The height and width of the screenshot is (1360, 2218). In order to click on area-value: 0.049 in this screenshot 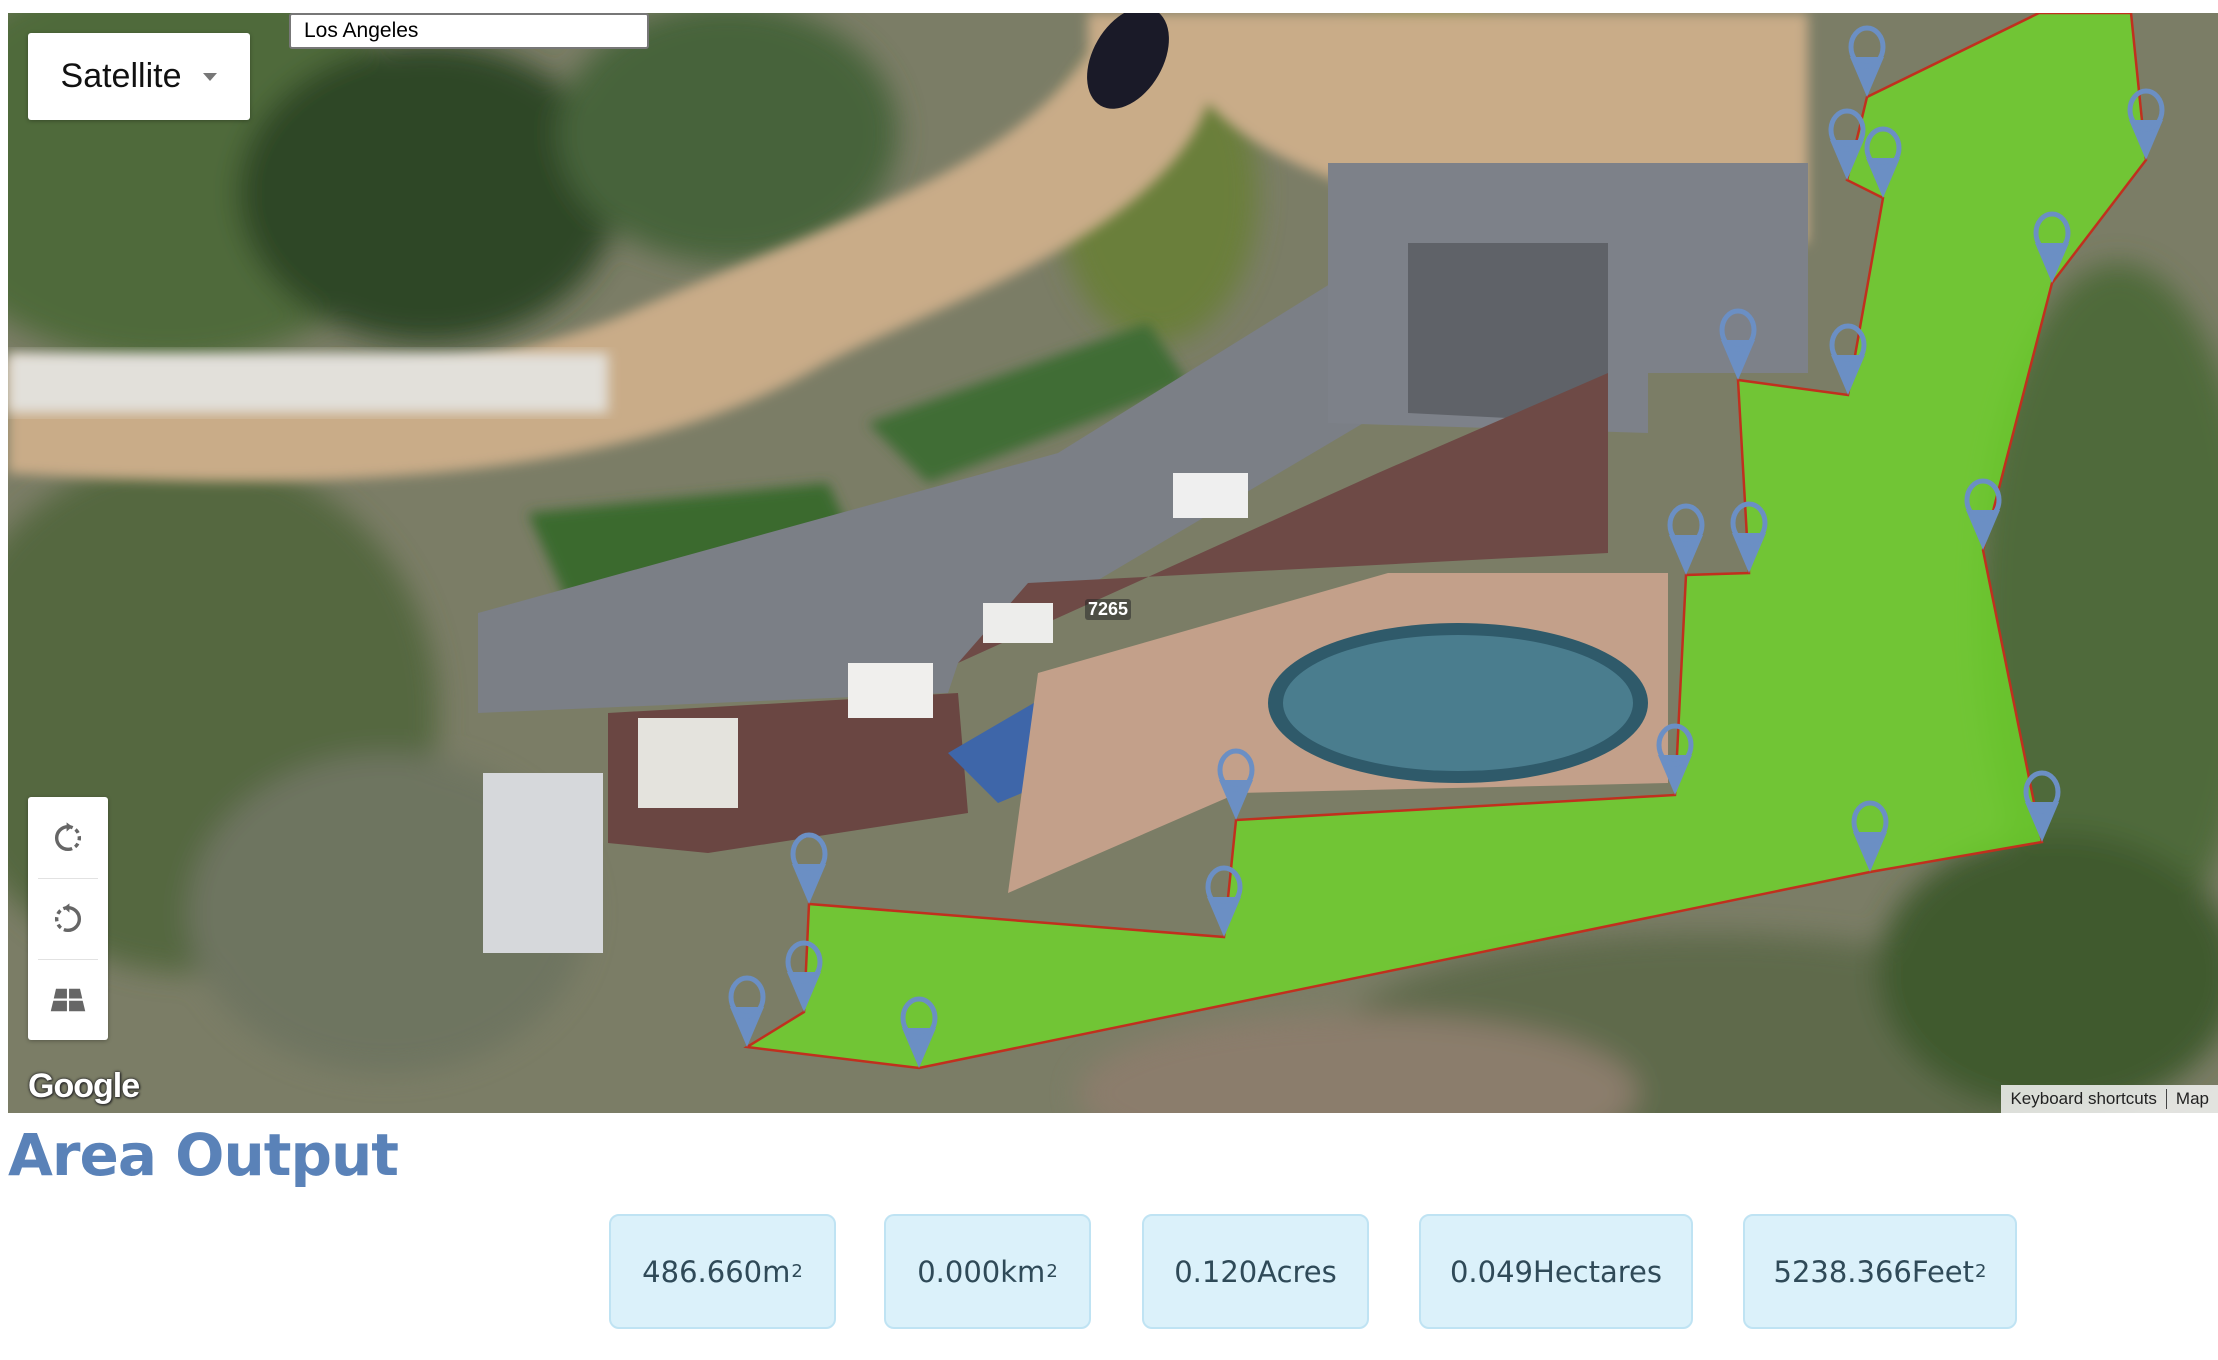, I will do `click(1491, 1271)`.